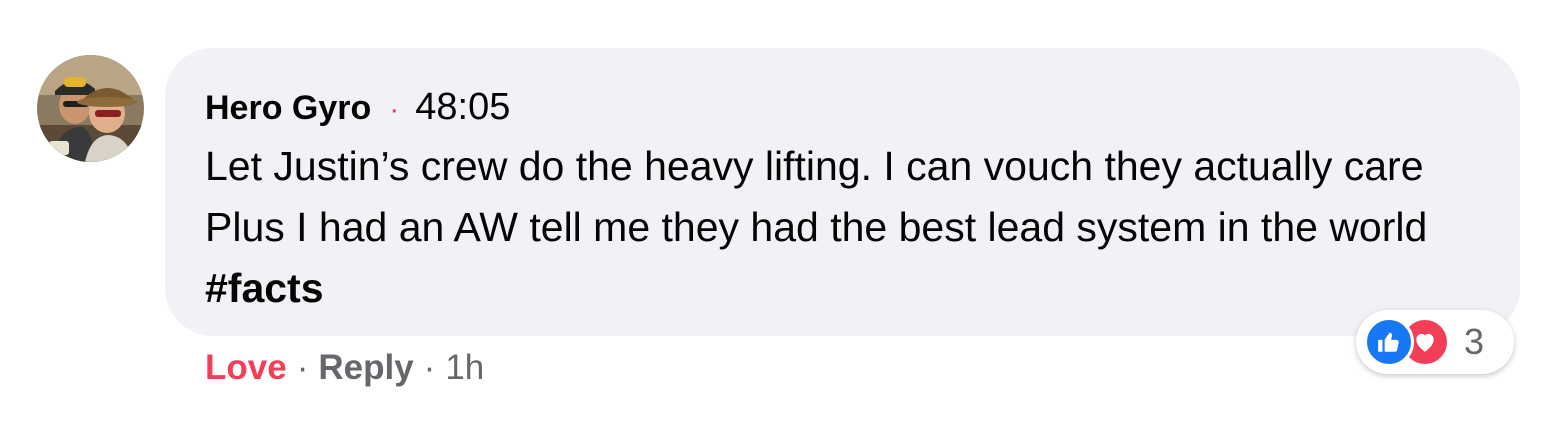  I want to click on comment-actions: Love · Reply · 1h, so click(344, 368).